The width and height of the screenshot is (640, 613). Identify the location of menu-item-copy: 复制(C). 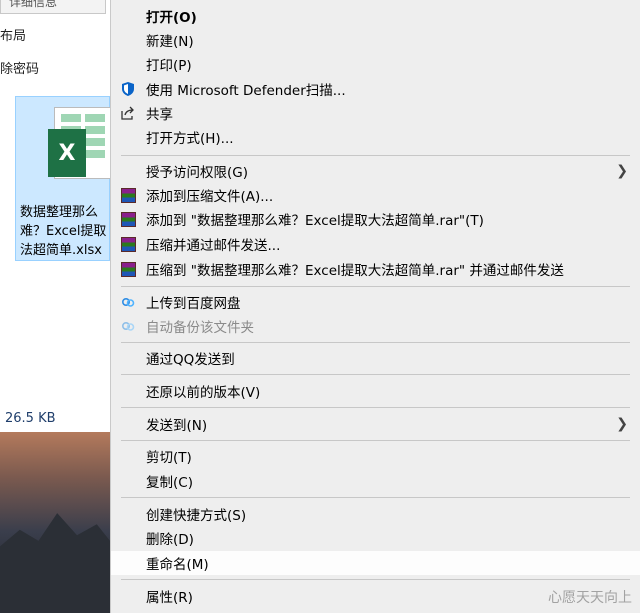
(375, 481).